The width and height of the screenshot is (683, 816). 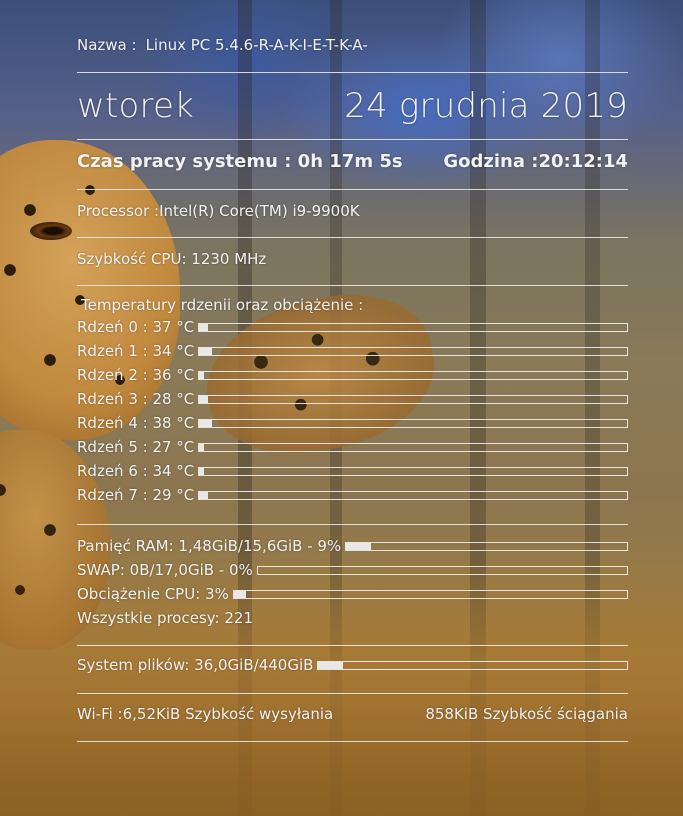 I want to click on temperatures-title: Temperatury rdzenii oraz obciążenie :, so click(x=222, y=305).